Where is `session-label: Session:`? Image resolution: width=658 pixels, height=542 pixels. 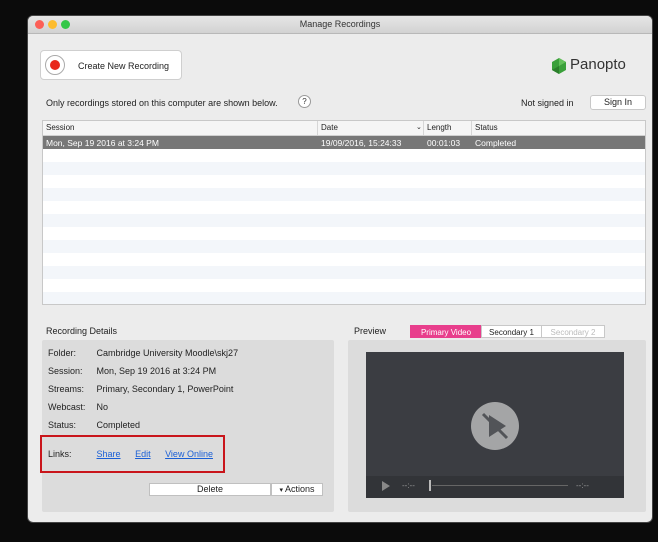 session-label: Session: is located at coordinates (65, 371).